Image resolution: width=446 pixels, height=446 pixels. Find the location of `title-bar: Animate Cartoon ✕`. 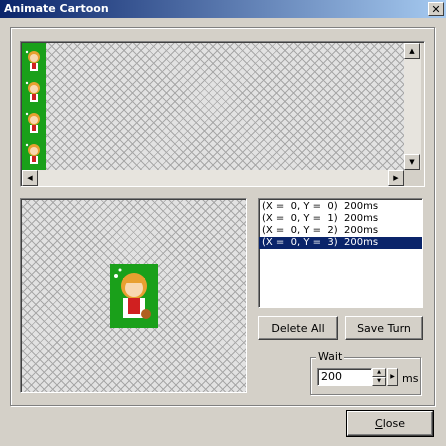

title-bar: Animate Cartoon ✕ is located at coordinates (223, 9).